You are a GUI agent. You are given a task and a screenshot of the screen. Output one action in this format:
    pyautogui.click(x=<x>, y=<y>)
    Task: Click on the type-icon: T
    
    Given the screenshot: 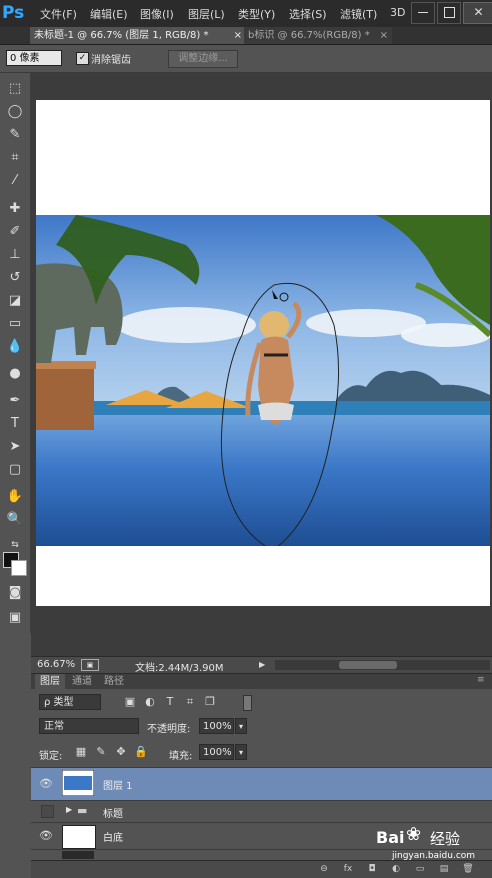 What is the action you would take?
    pyautogui.click(x=15, y=424)
    